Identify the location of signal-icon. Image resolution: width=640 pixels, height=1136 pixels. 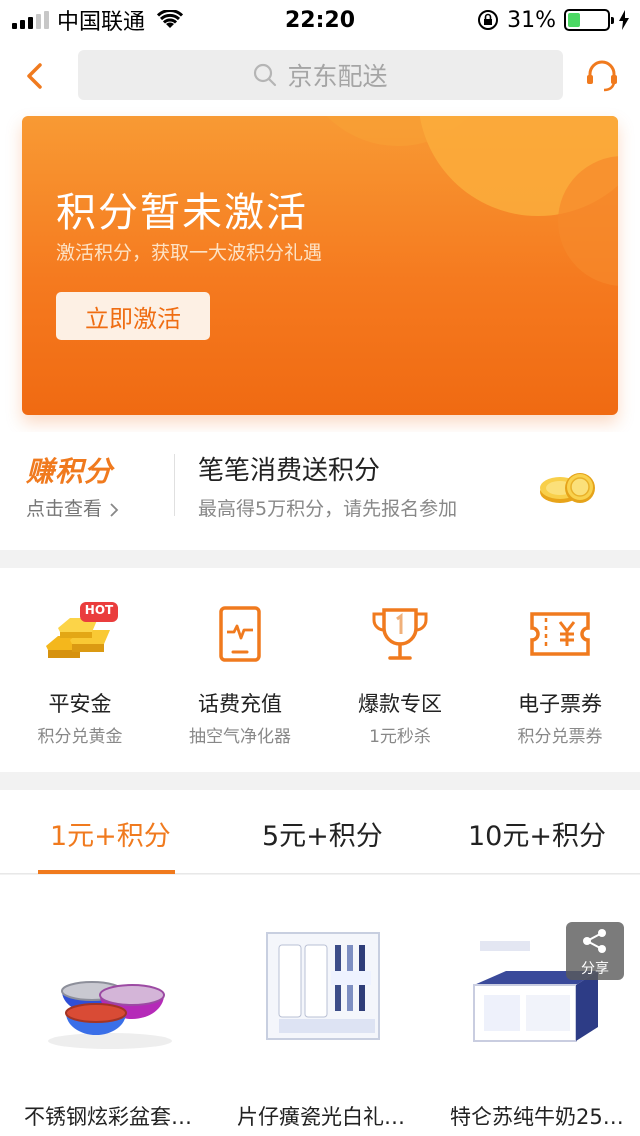
(30, 20).